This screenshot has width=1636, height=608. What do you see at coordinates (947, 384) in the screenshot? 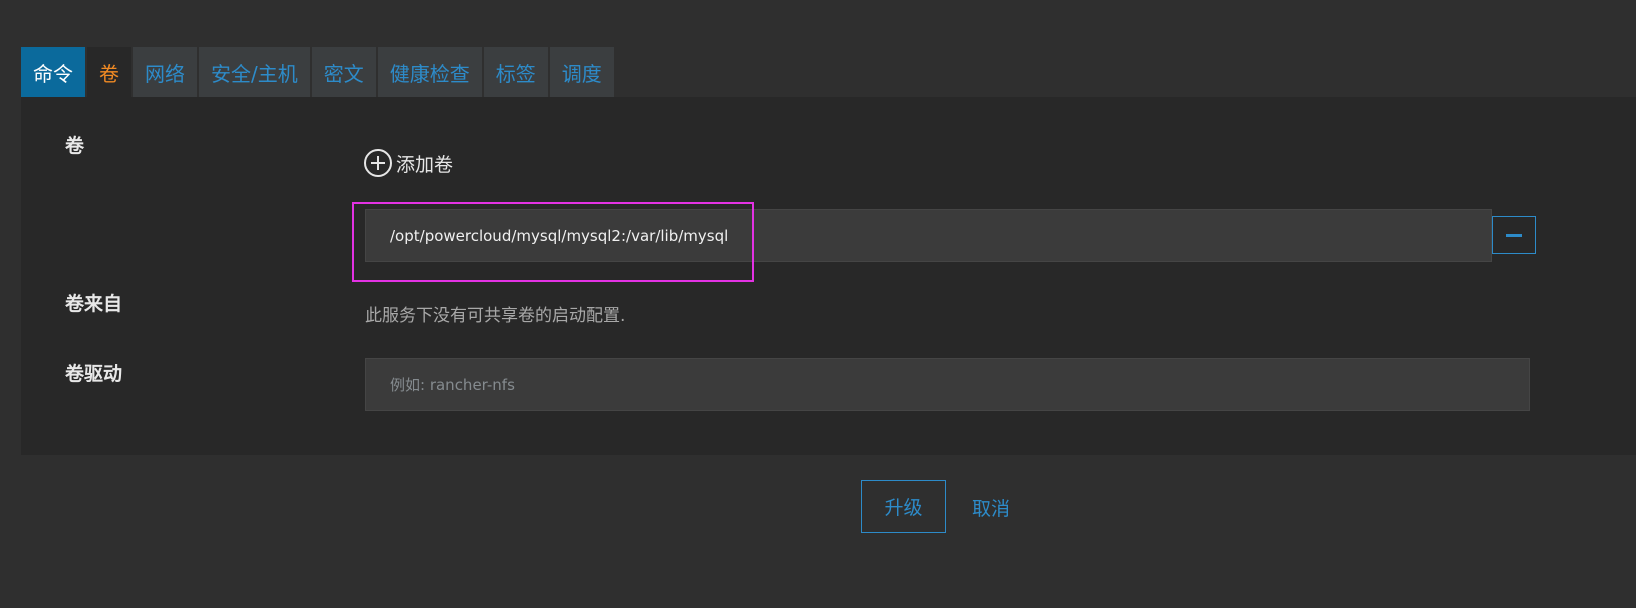
I see `volume-driver-input` at bounding box center [947, 384].